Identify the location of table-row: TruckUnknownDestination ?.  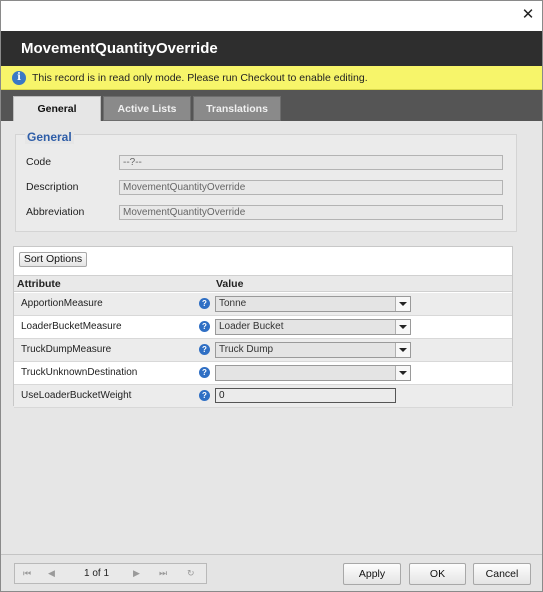
(263, 373).